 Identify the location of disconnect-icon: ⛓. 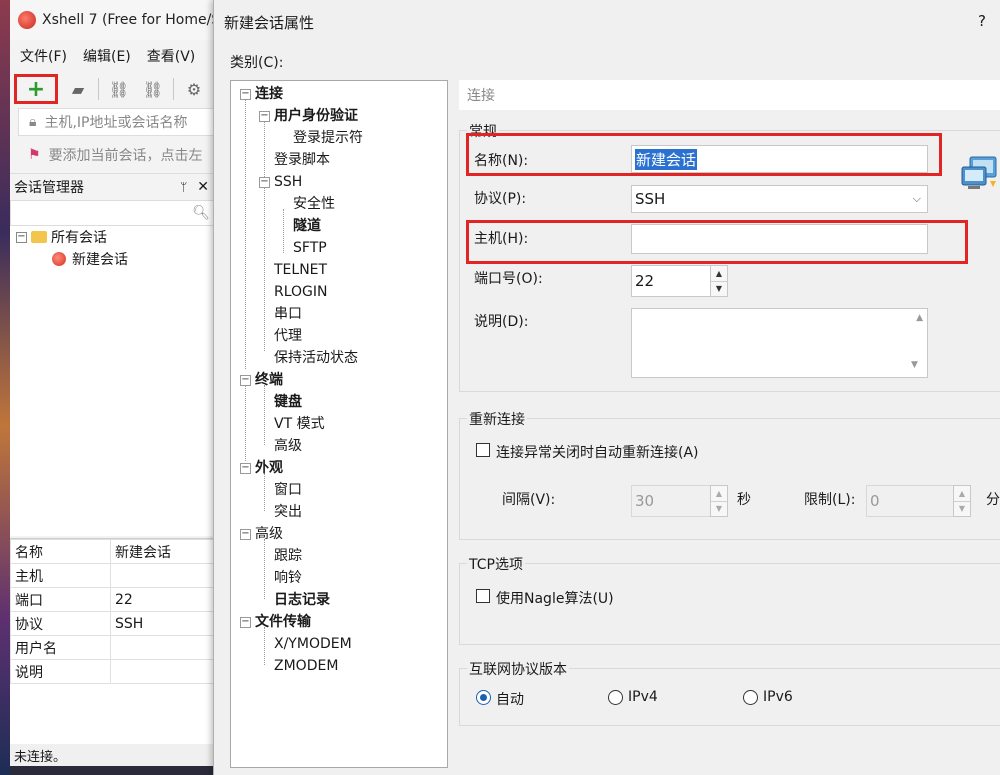
(153, 89).